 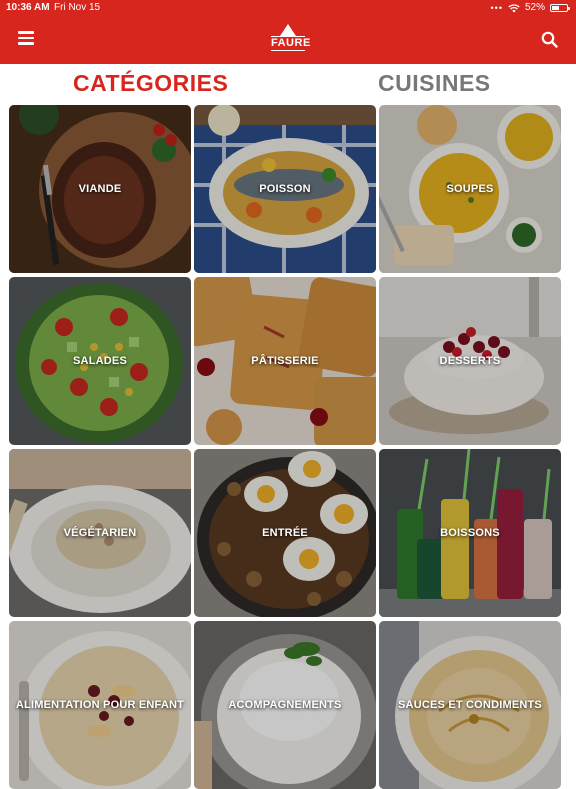 I want to click on category-tile-boissons: BOISSONS, so click(x=470, y=533).